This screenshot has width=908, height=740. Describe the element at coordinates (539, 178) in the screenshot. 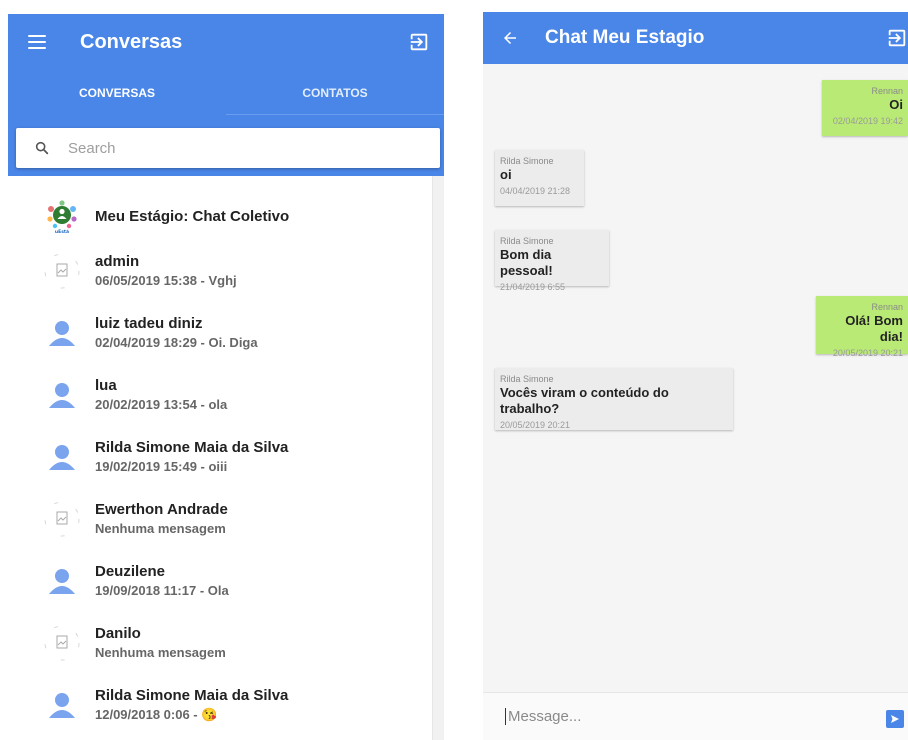

I see `message-bubble-other: Rilda Simone oi 04/04/2019 21:28` at that location.